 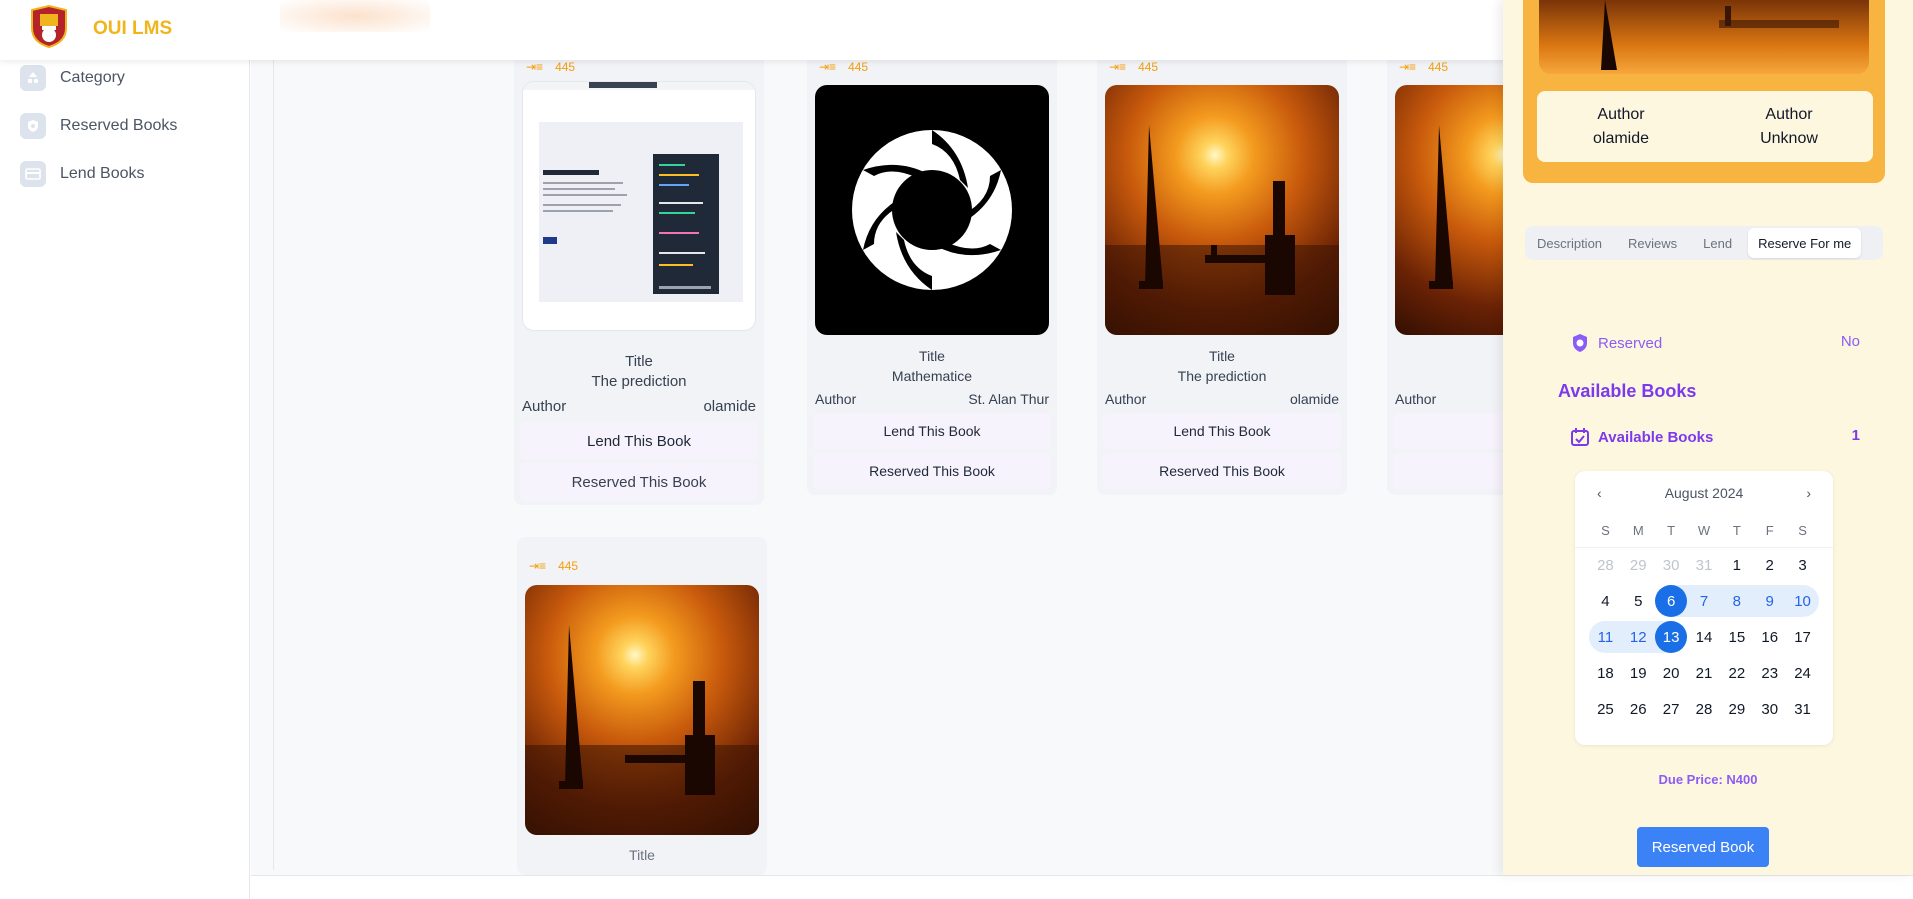 What do you see at coordinates (1802, 637) in the screenshot?
I see `calendar-day: 17` at bounding box center [1802, 637].